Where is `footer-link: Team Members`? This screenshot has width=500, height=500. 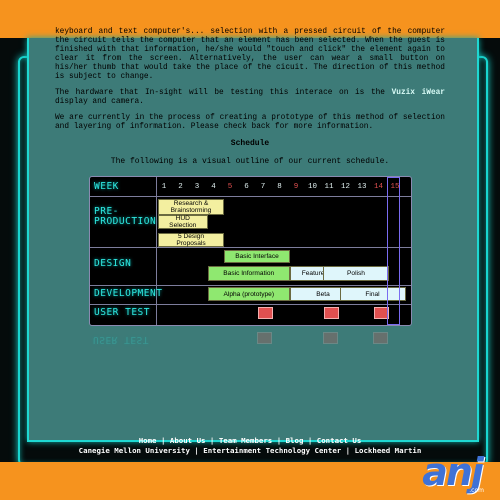
footer-link: Team Members is located at coordinates (245, 440).